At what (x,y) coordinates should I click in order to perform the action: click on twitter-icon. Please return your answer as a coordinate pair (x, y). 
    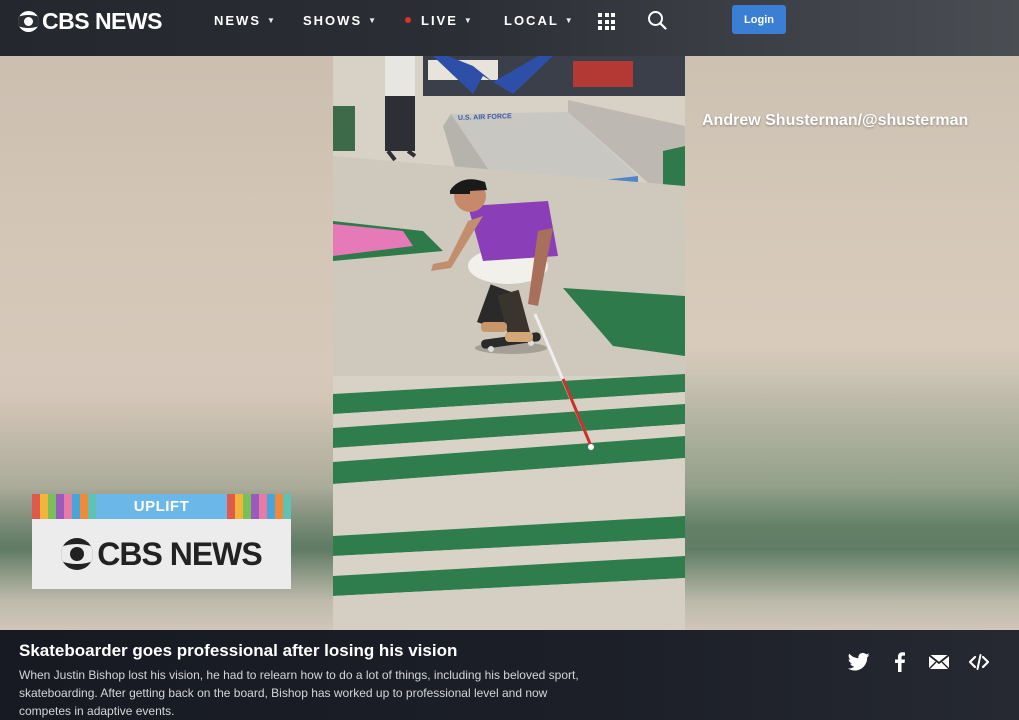
    Looking at the image, I should click on (859, 662).